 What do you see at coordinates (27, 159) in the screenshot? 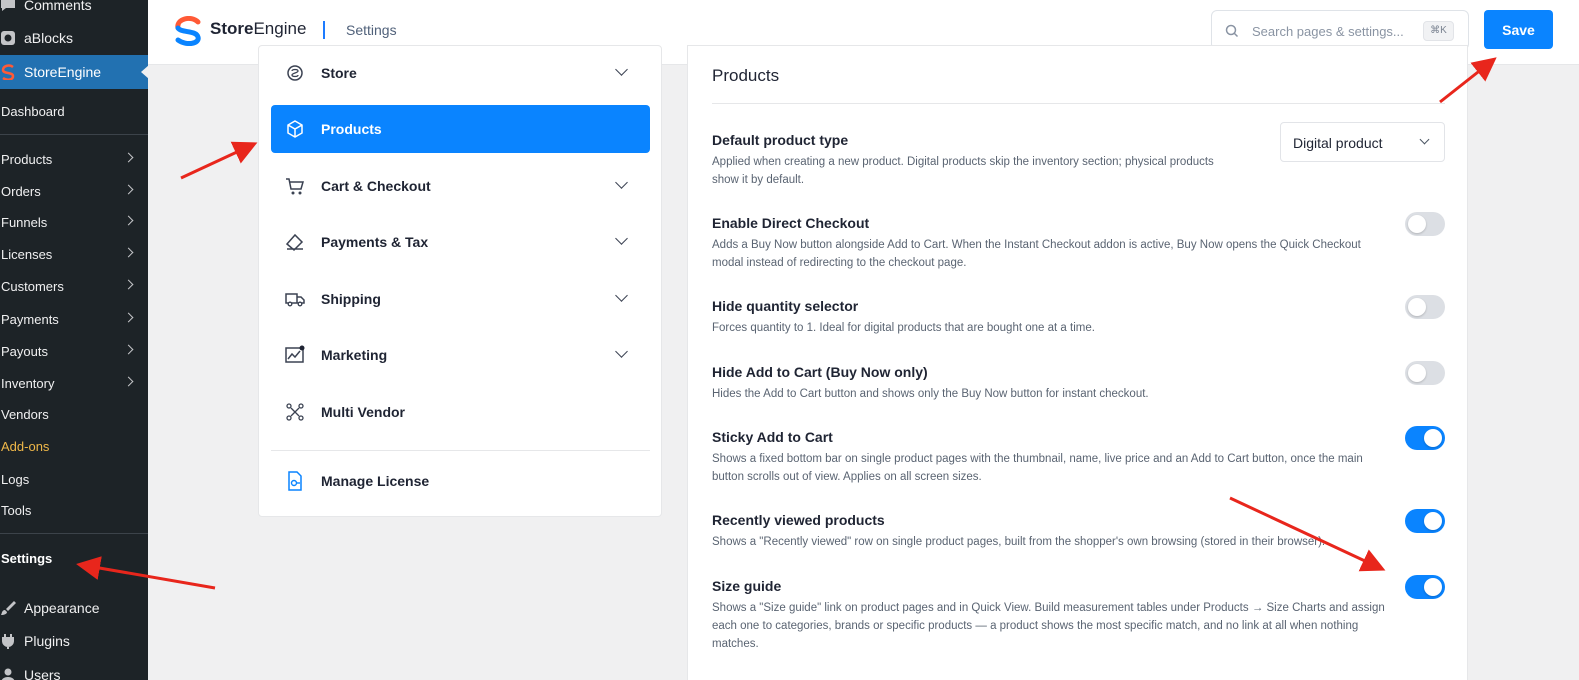
I see `wp-menu-label: Products` at bounding box center [27, 159].